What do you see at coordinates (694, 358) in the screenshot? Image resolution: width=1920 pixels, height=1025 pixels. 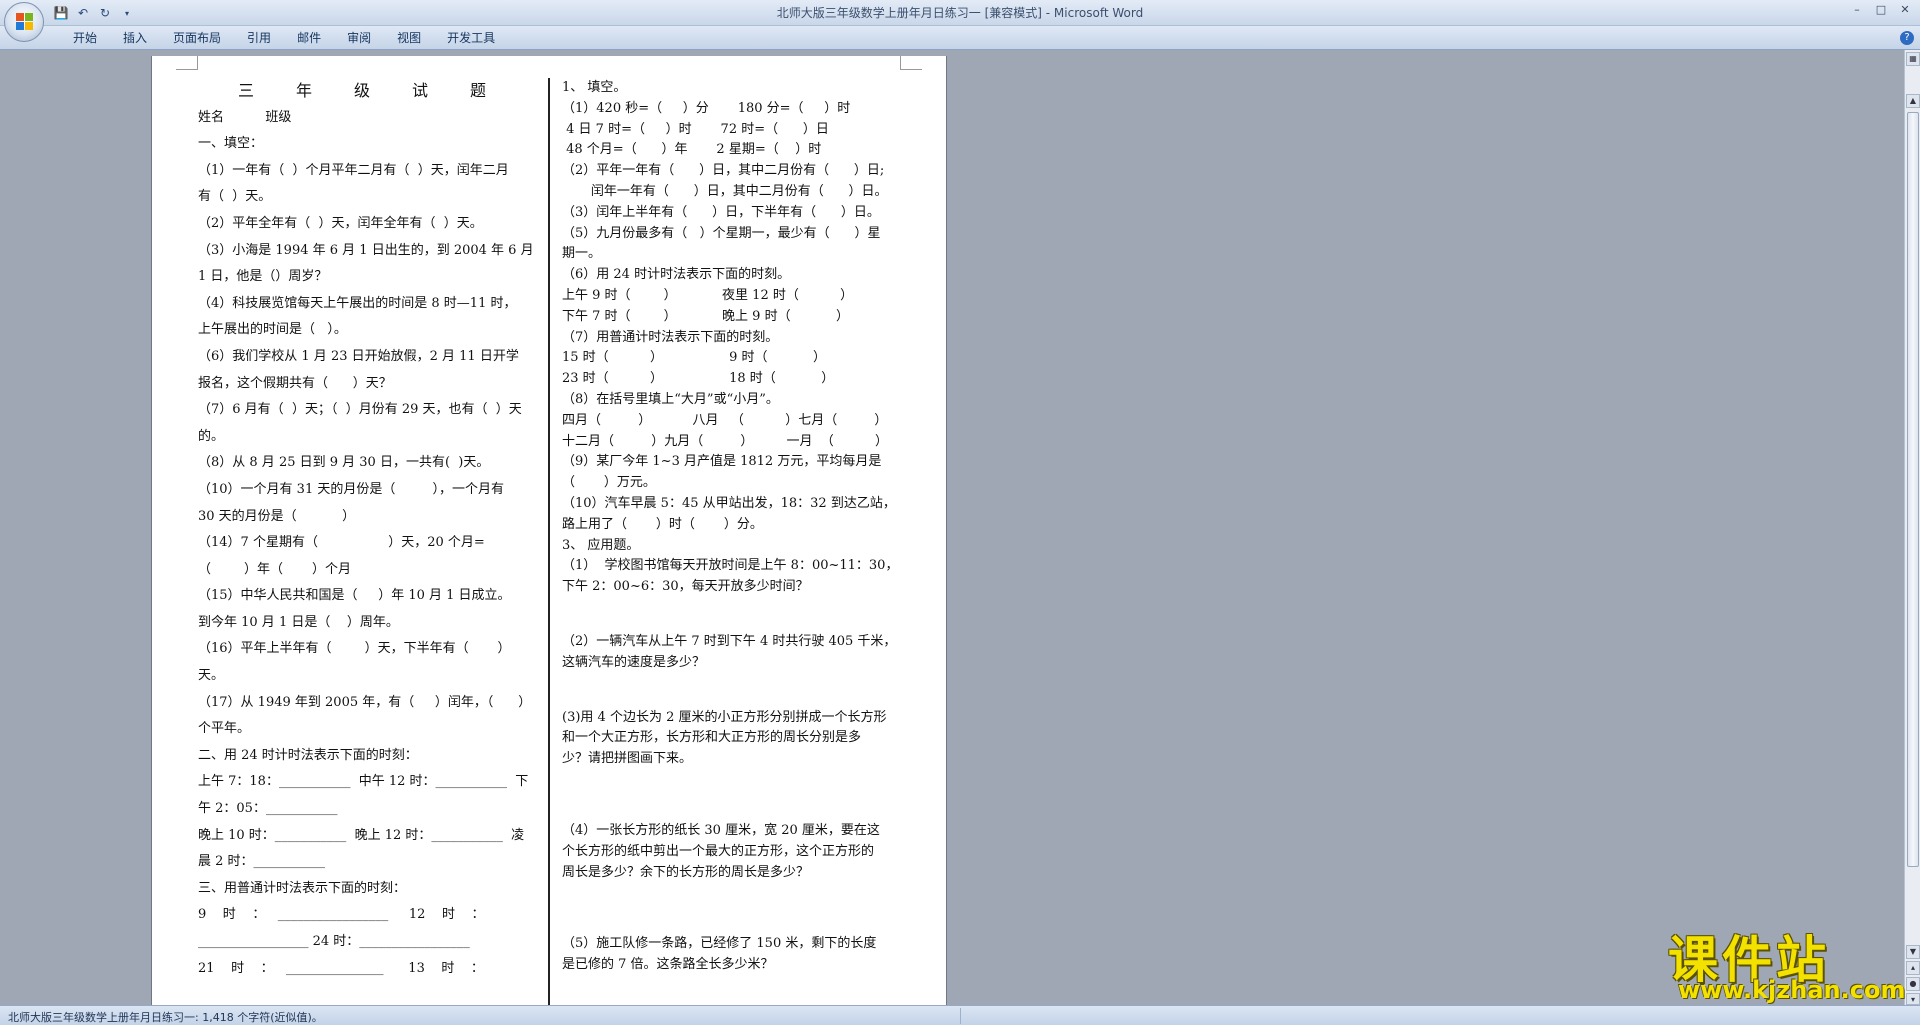 I see `document-line: 15 时（ ） 9 时（ ）` at bounding box center [694, 358].